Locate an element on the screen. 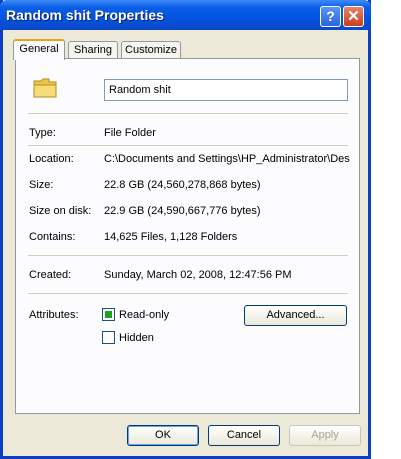 Image resolution: width=401 pixels, height=459 pixels. apply-button: Apply is located at coordinates (325, 435).